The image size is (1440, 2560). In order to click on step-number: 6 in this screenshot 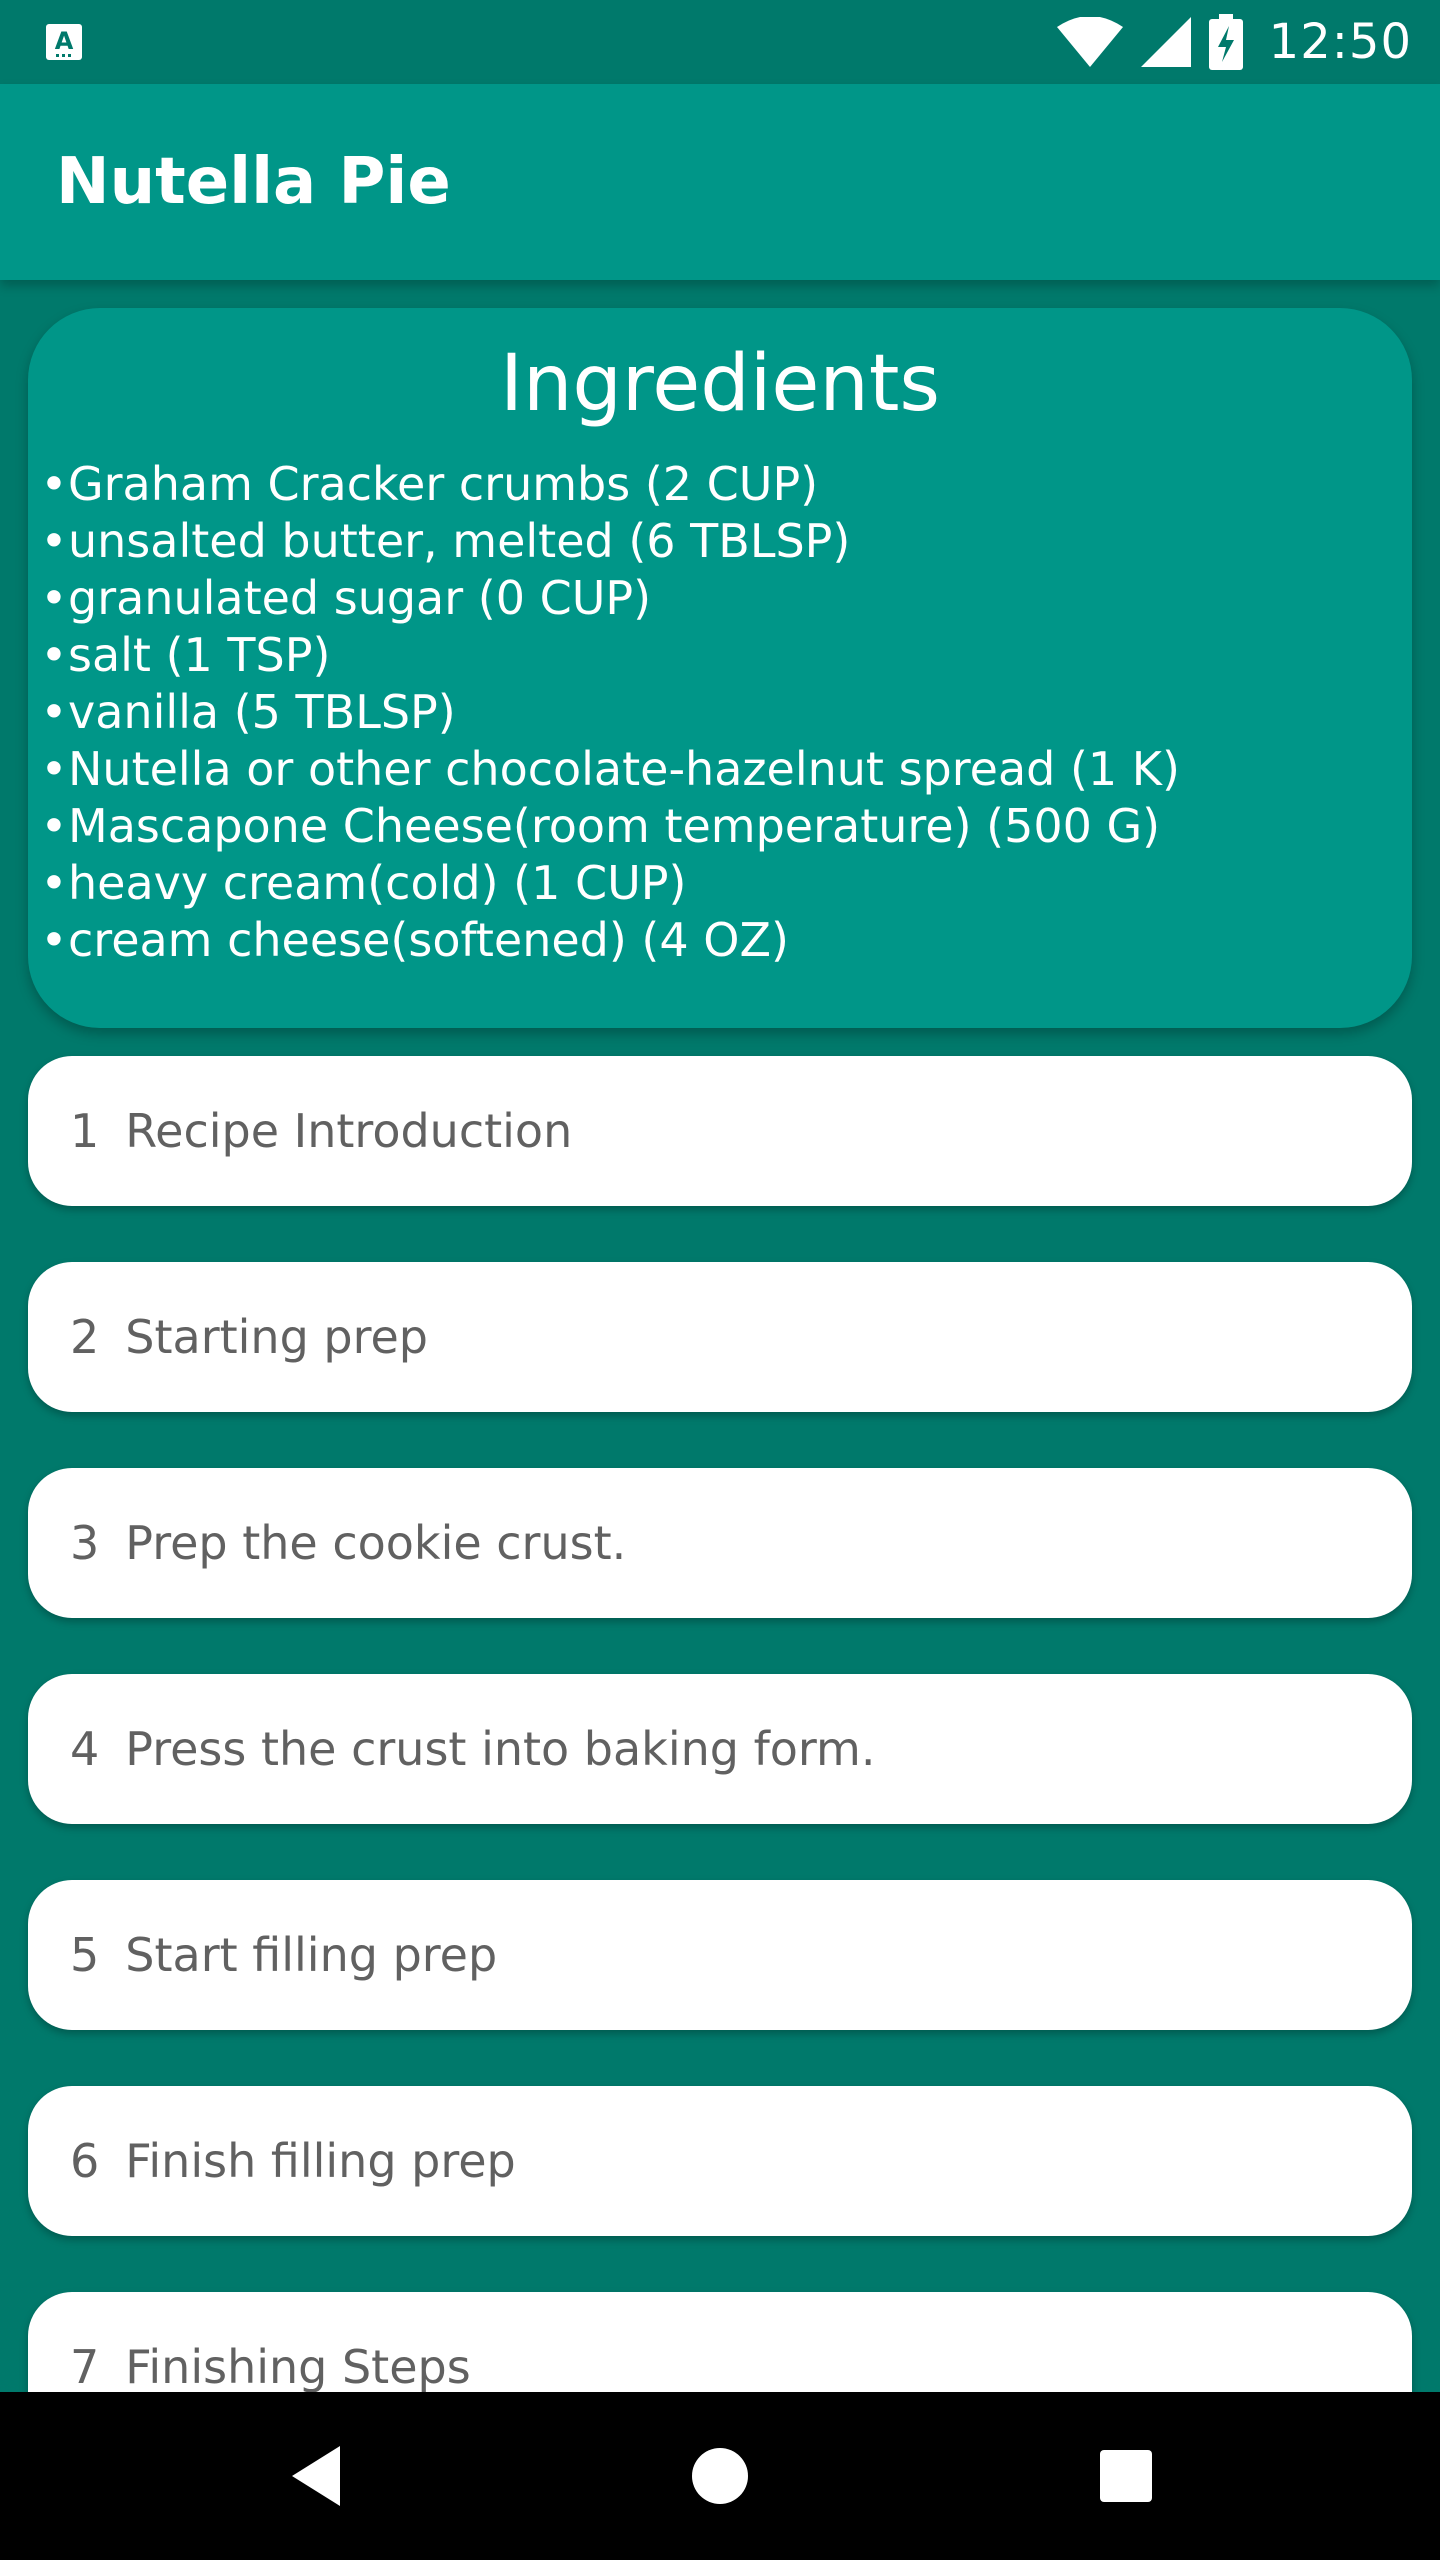, I will do `click(85, 2161)`.